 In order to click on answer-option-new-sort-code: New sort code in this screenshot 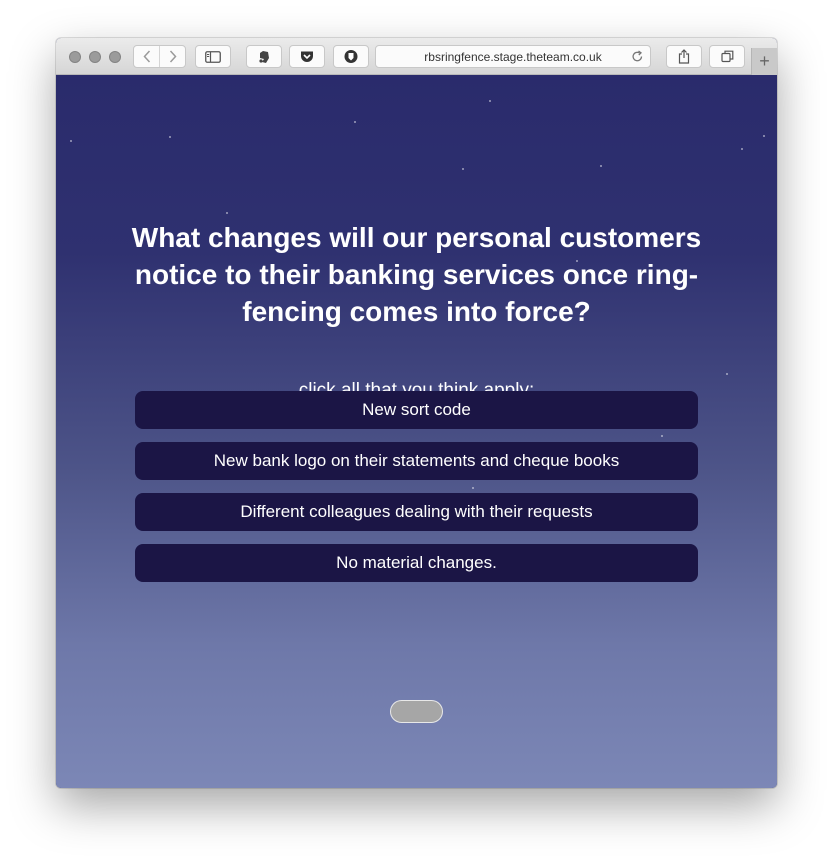, I will do `click(416, 410)`.